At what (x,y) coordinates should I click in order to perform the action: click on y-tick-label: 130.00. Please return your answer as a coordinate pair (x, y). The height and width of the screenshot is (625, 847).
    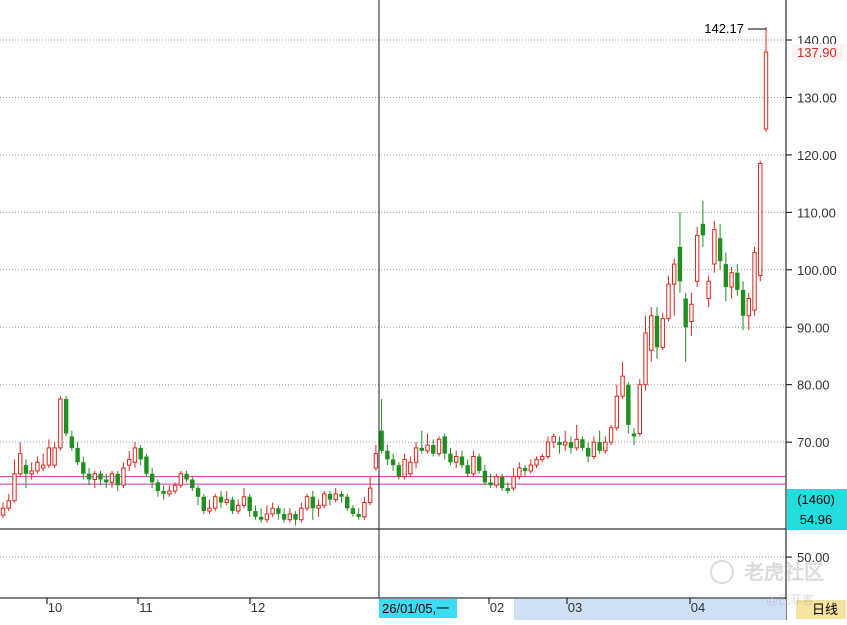
    Looking at the image, I should click on (817, 97).